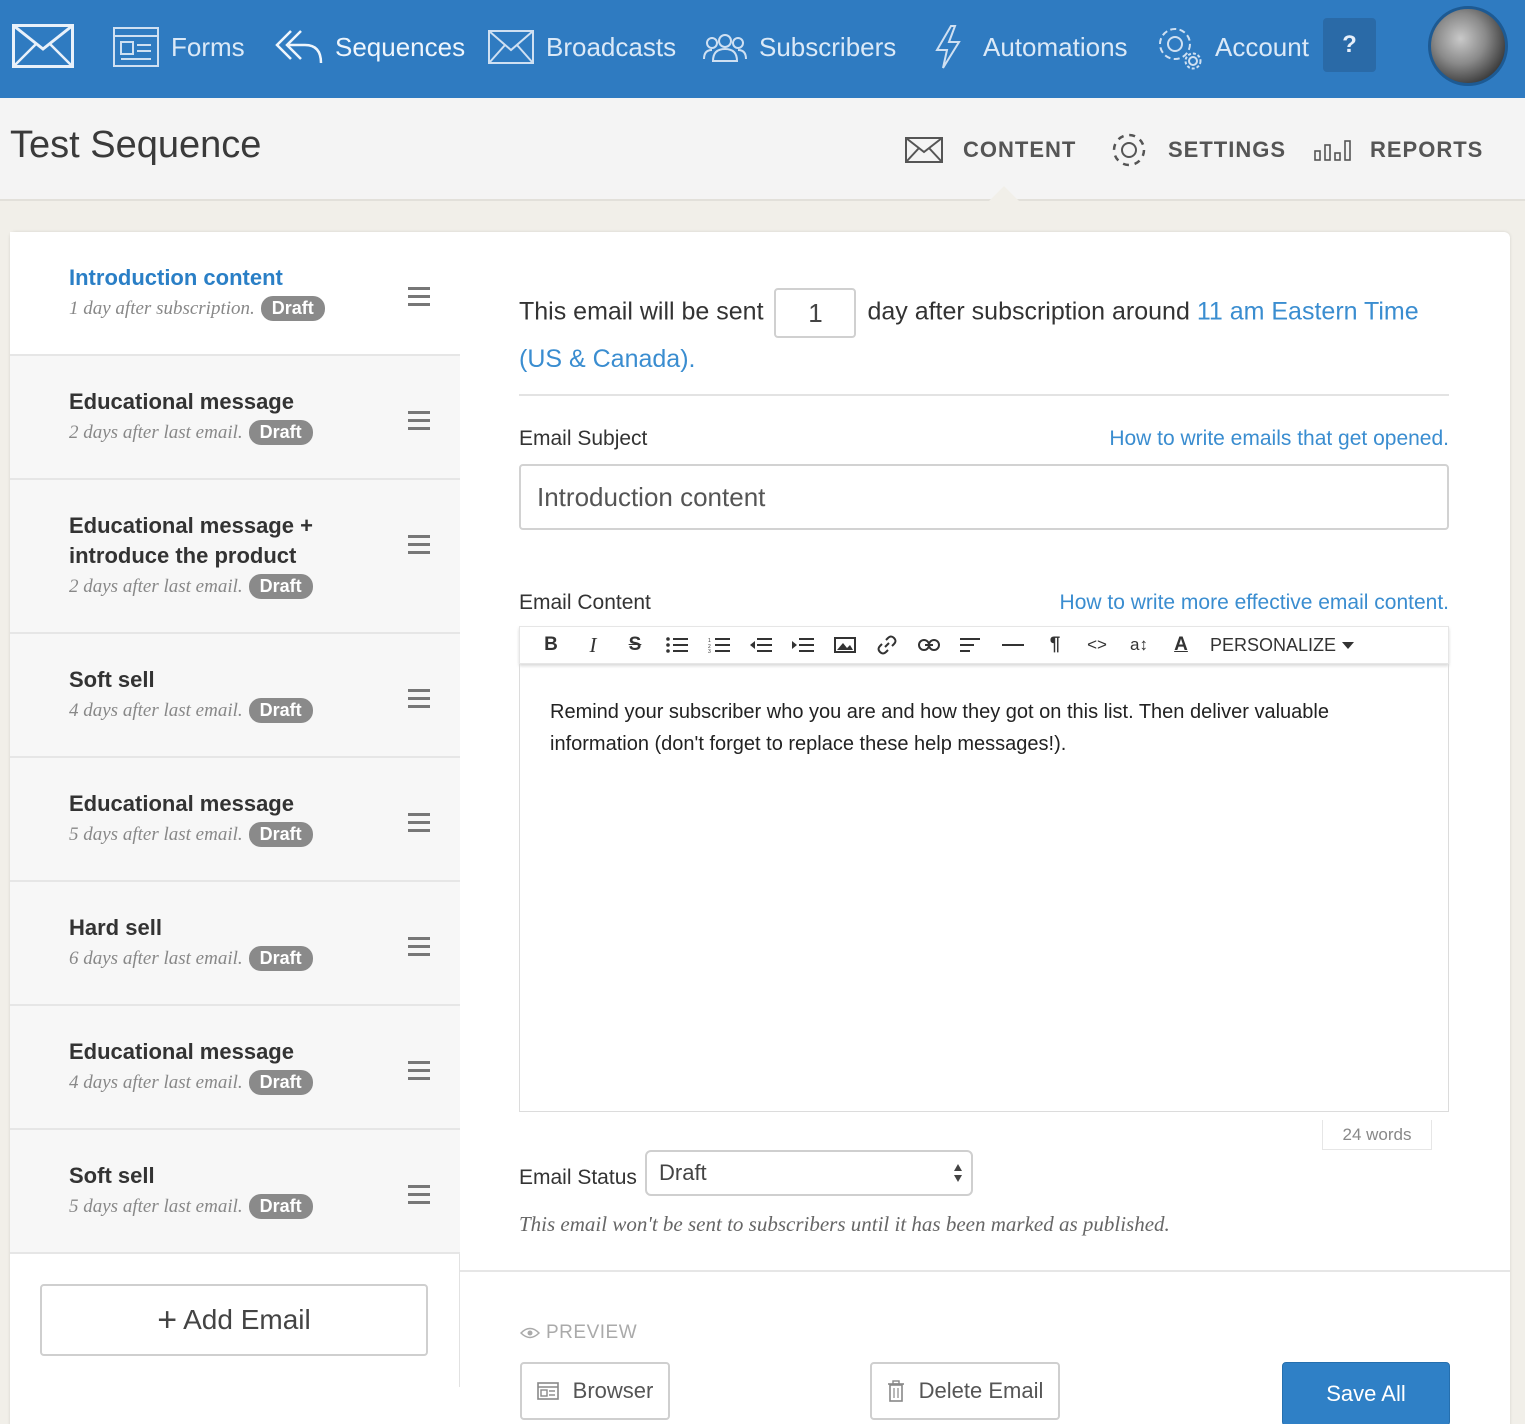 The image size is (1525, 1424). What do you see at coordinates (176, 277) in the screenshot?
I see `email-item-title: Introduction content` at bounding box center [176, 277].